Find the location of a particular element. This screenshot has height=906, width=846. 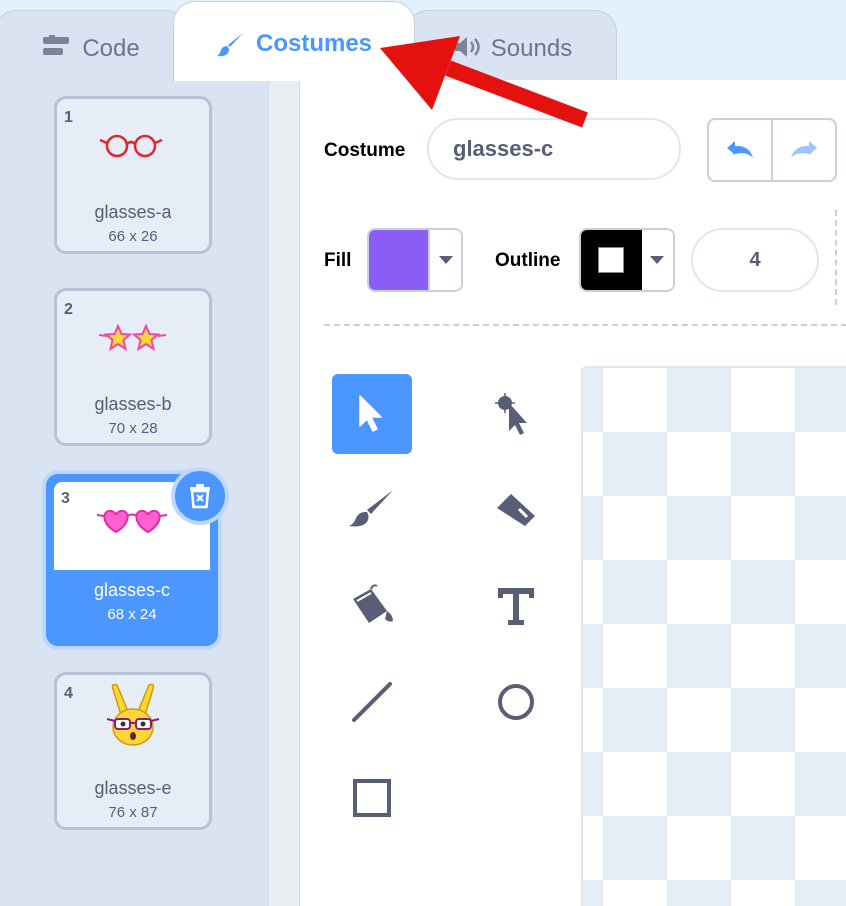

eraser-tool is located at coordinates (516, 510).